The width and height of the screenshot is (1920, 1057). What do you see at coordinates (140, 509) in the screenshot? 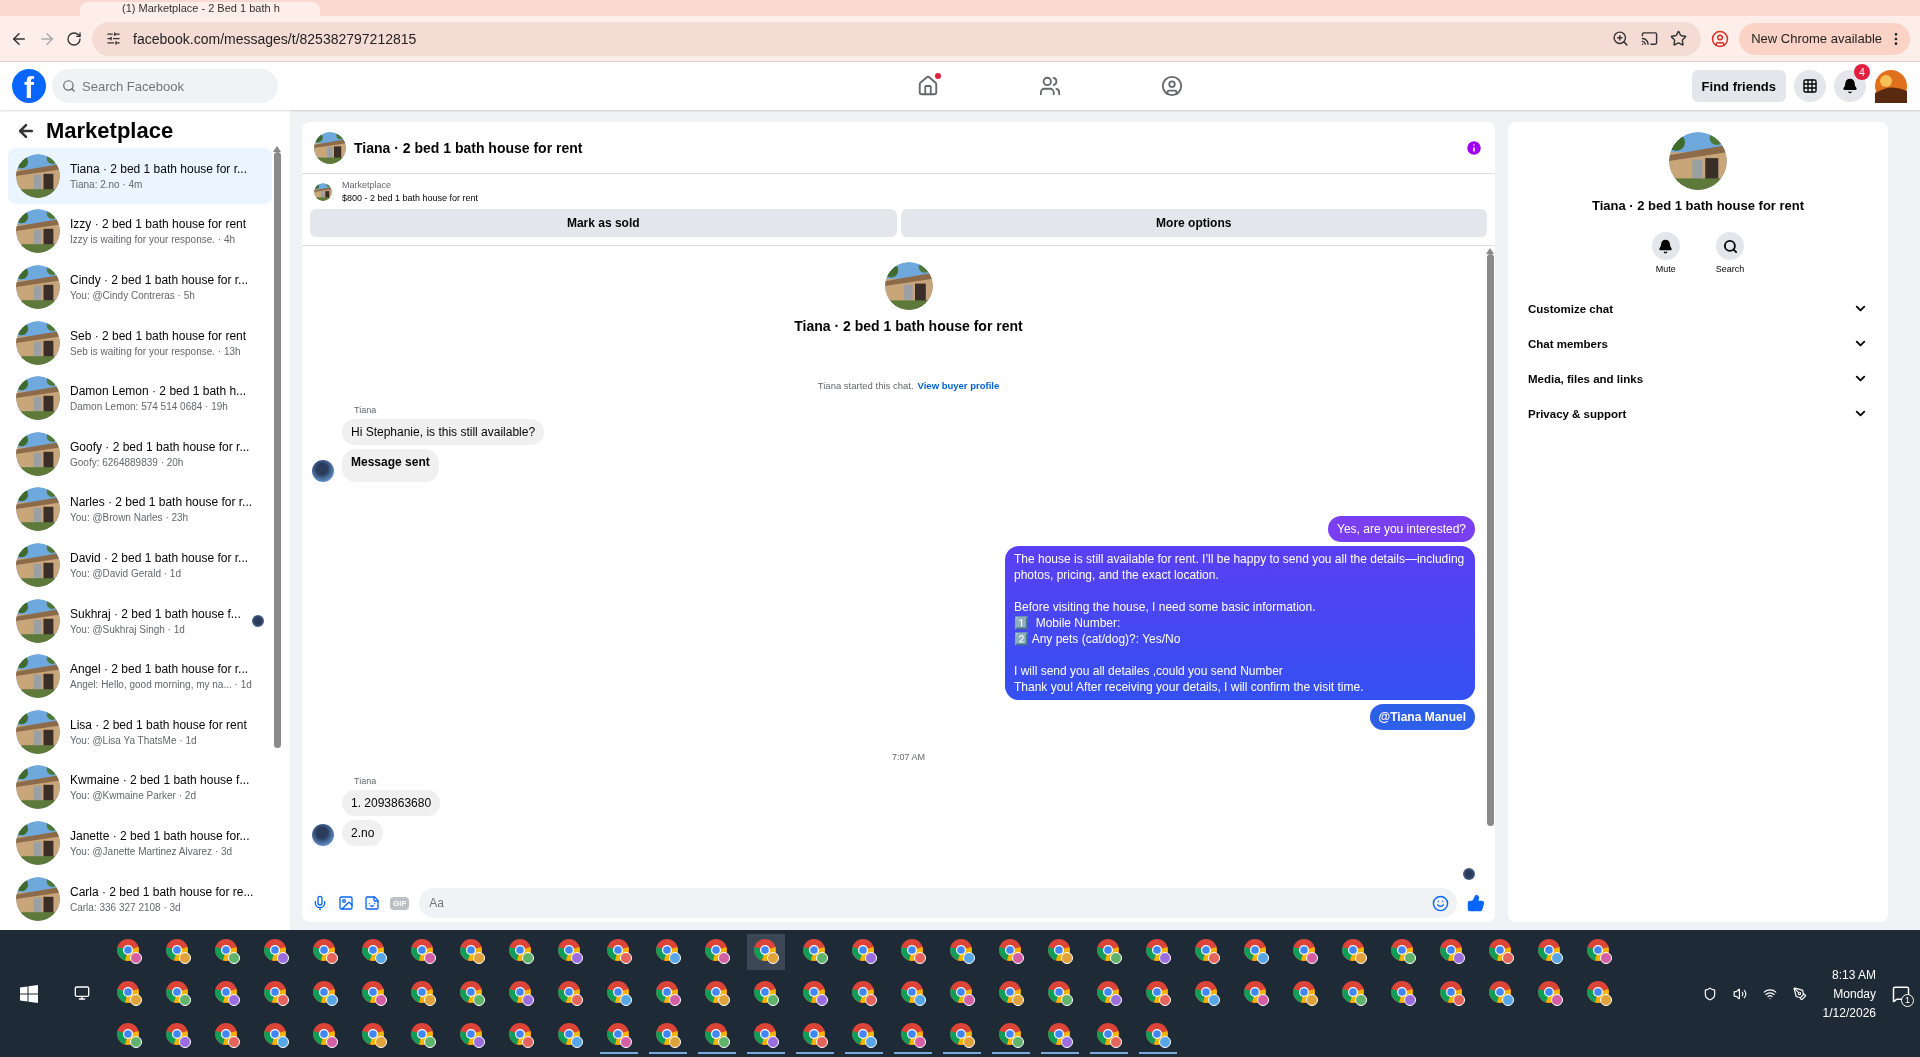
I see `conversation-item: Narles · 2 bed 1 bath house for r... You: @Brown Narles · 23h` at bounding box center [140, 509].